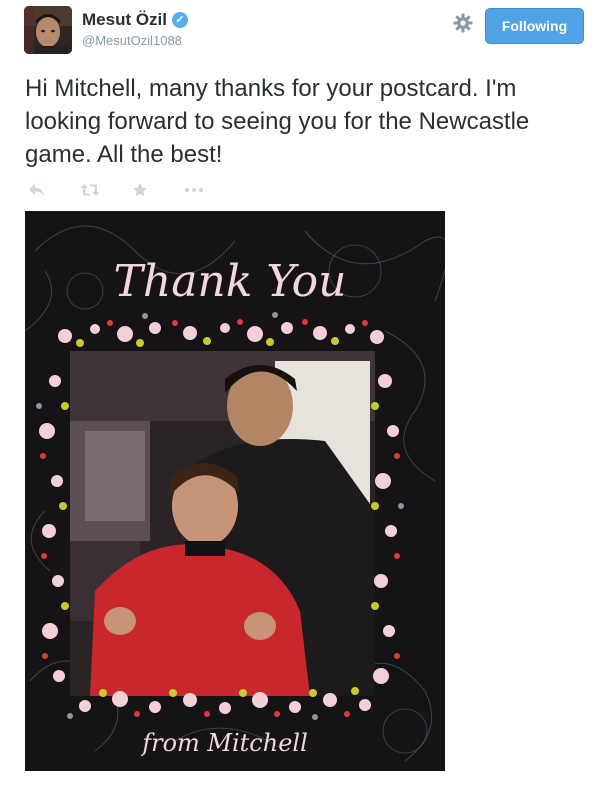  What do you see at coordinates (210, 190) in the screenshot?
I see `more-dots-icon` at bounding box center [210, 190].